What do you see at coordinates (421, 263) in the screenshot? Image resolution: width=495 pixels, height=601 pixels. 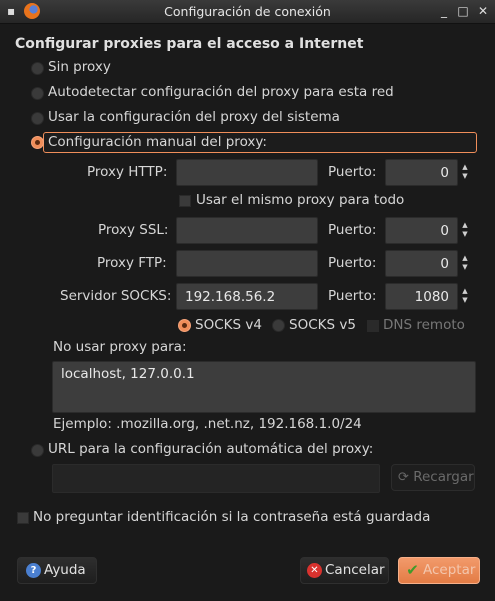 I see `ftp-port-input: 0` at bounding box center [421, 263].